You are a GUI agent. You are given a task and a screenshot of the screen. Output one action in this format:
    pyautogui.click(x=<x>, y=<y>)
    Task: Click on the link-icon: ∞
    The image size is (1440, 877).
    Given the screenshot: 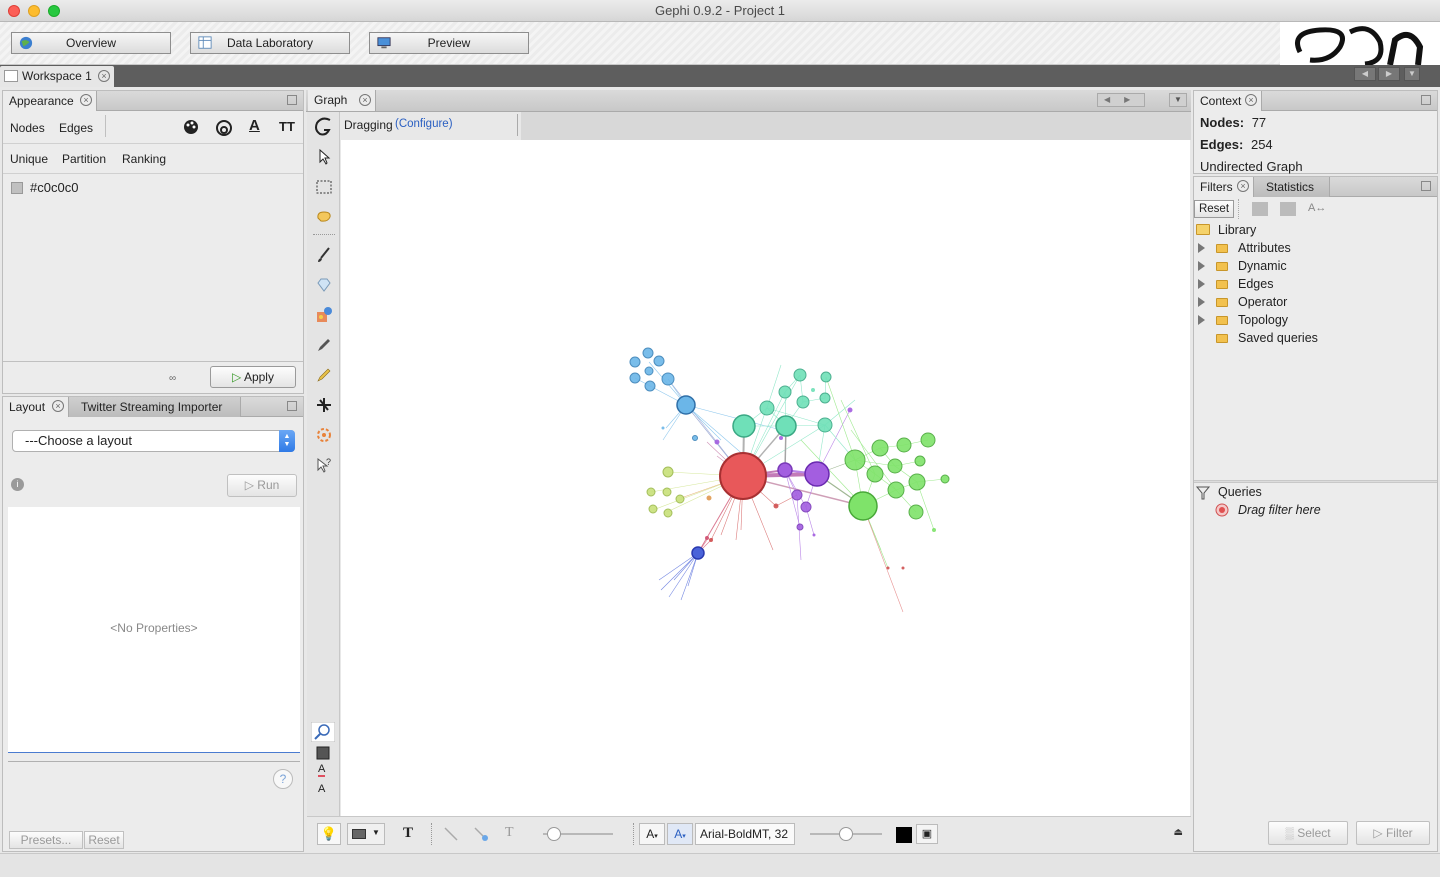 What is the action you would take?
    pyautogui.click(x=172, y=378)
    